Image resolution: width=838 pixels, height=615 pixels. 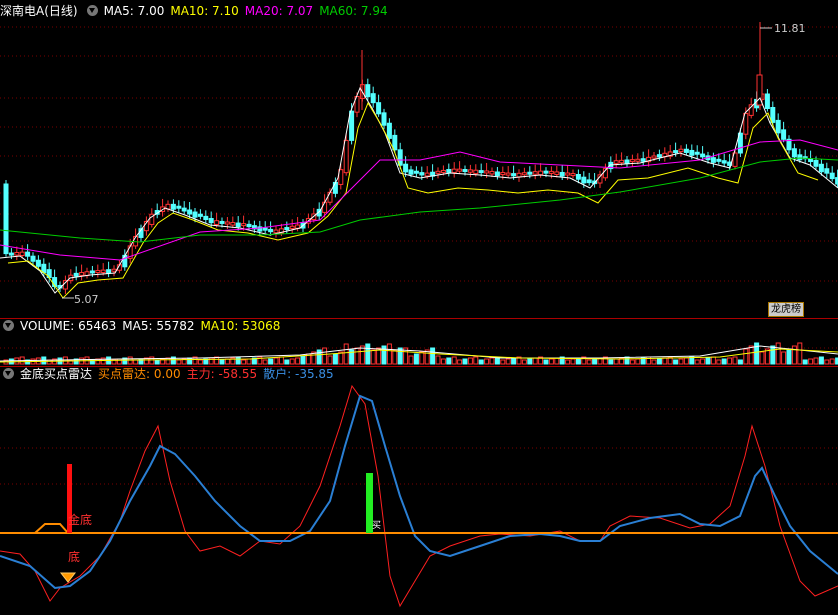 I want to click on high-price-label: 11.81, so click(x=790, y=28).